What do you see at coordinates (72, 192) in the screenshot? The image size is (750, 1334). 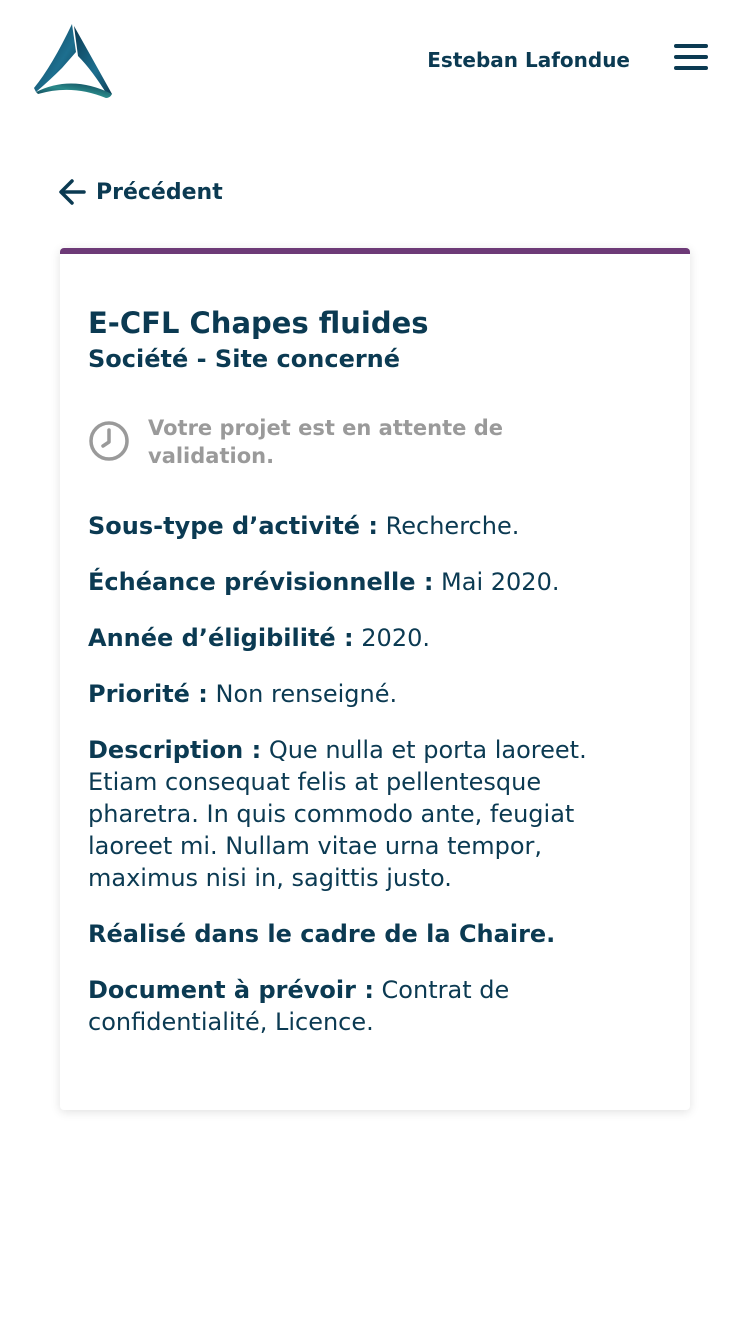 I see `arrow-left-icon` at bounding box center [72, 192].